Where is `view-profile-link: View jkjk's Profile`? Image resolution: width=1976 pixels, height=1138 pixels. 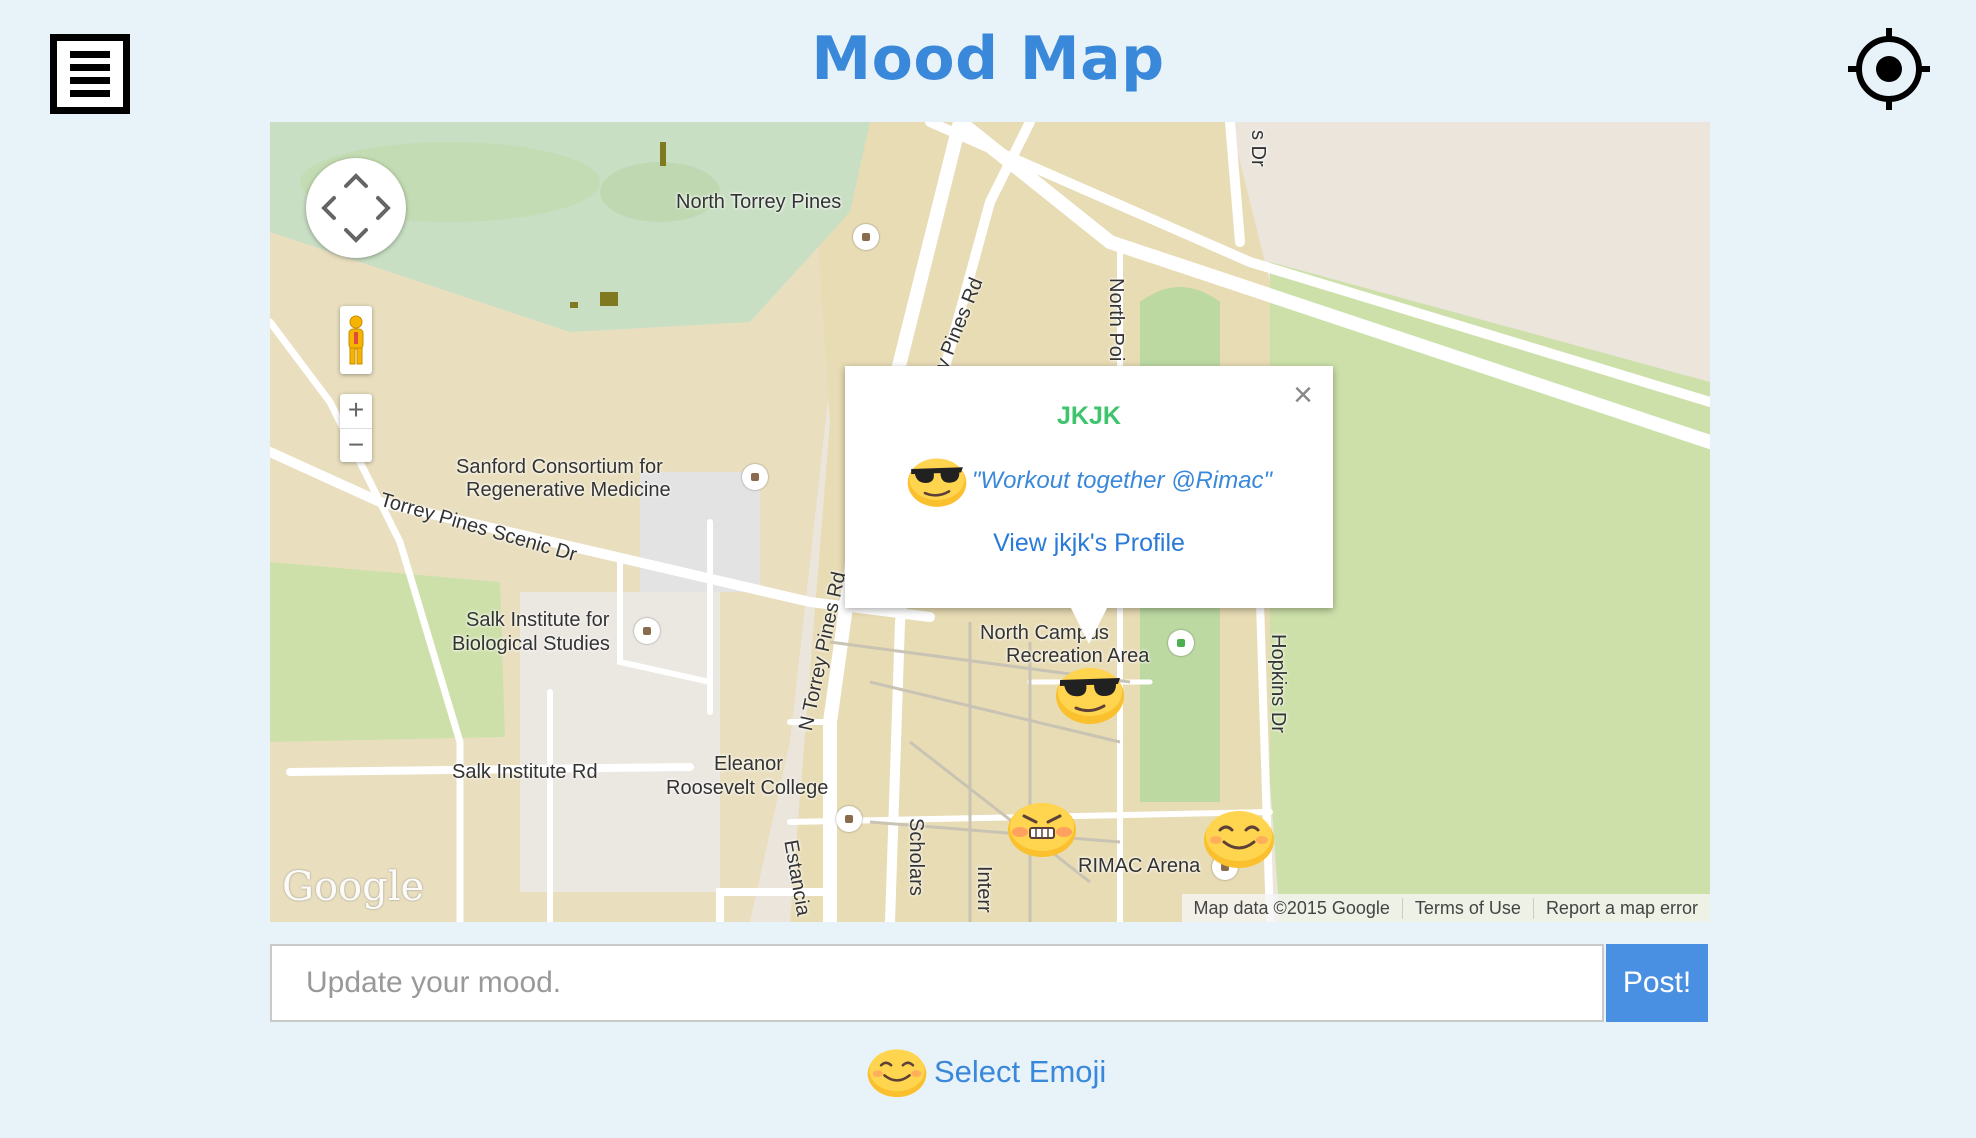
view-profile-link: View jkjk's Profile is located at coordinates (1089, 543).